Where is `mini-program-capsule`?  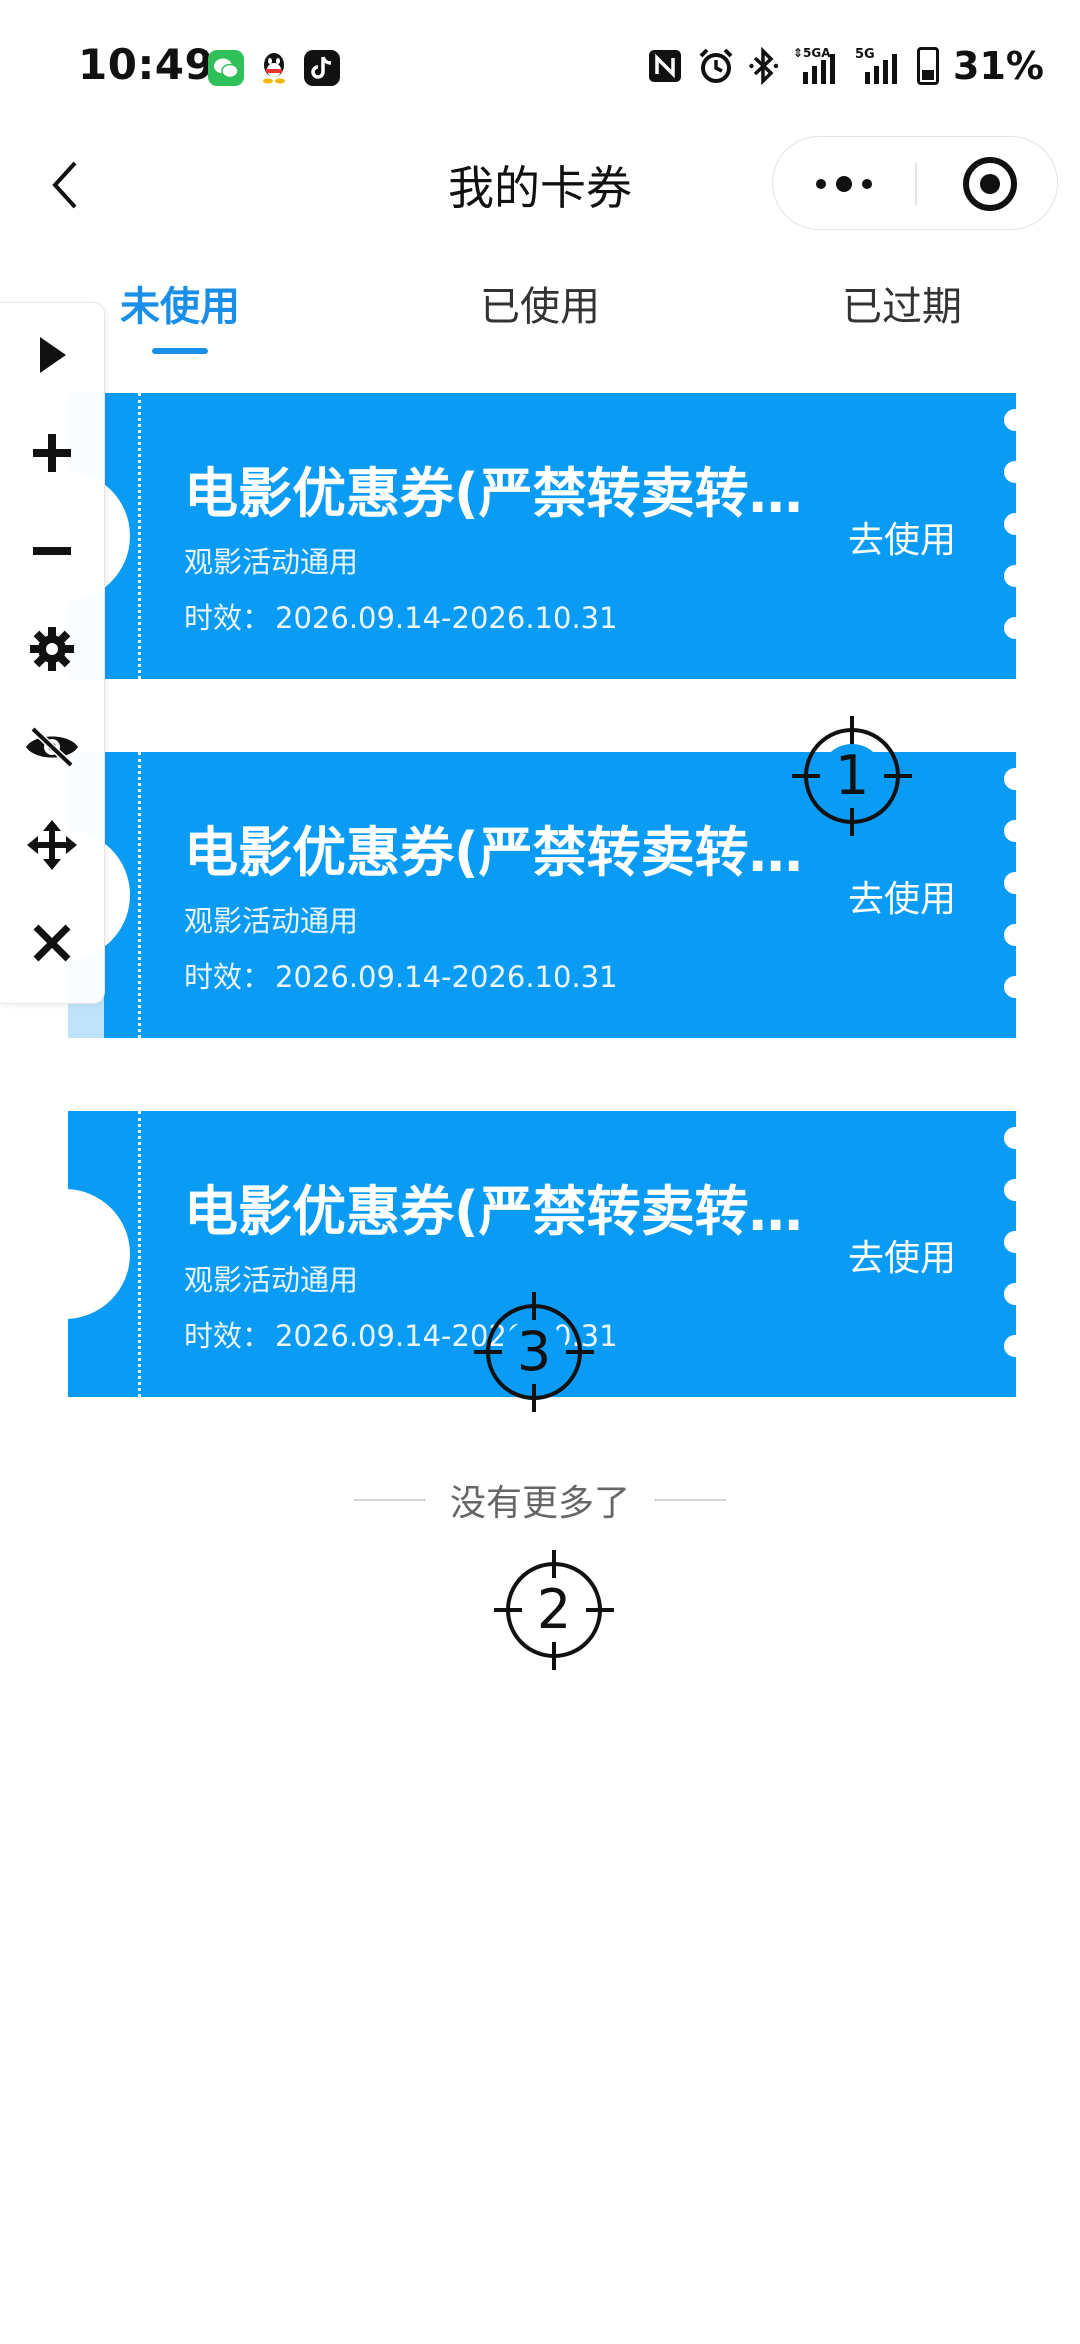
mini-program-capsule is located at coordinates (915, 183).